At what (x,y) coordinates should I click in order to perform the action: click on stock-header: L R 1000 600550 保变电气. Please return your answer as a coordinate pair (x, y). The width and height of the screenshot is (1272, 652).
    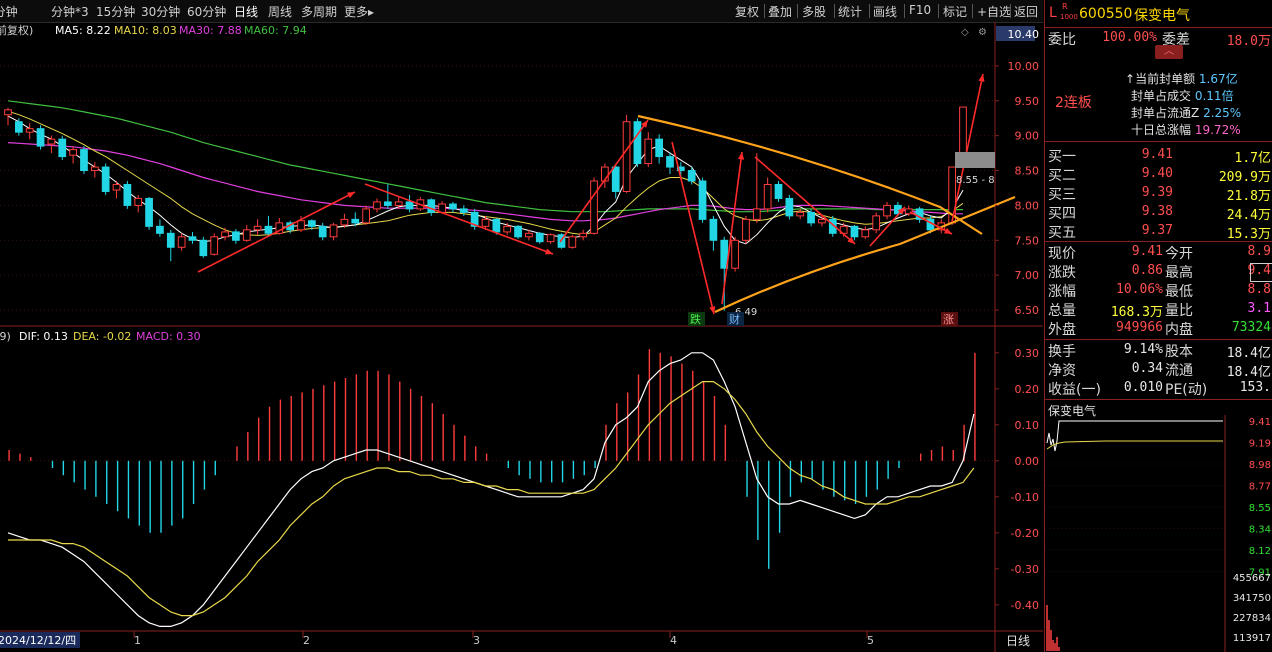
    Looking at the image, I should click on (1158, 14).